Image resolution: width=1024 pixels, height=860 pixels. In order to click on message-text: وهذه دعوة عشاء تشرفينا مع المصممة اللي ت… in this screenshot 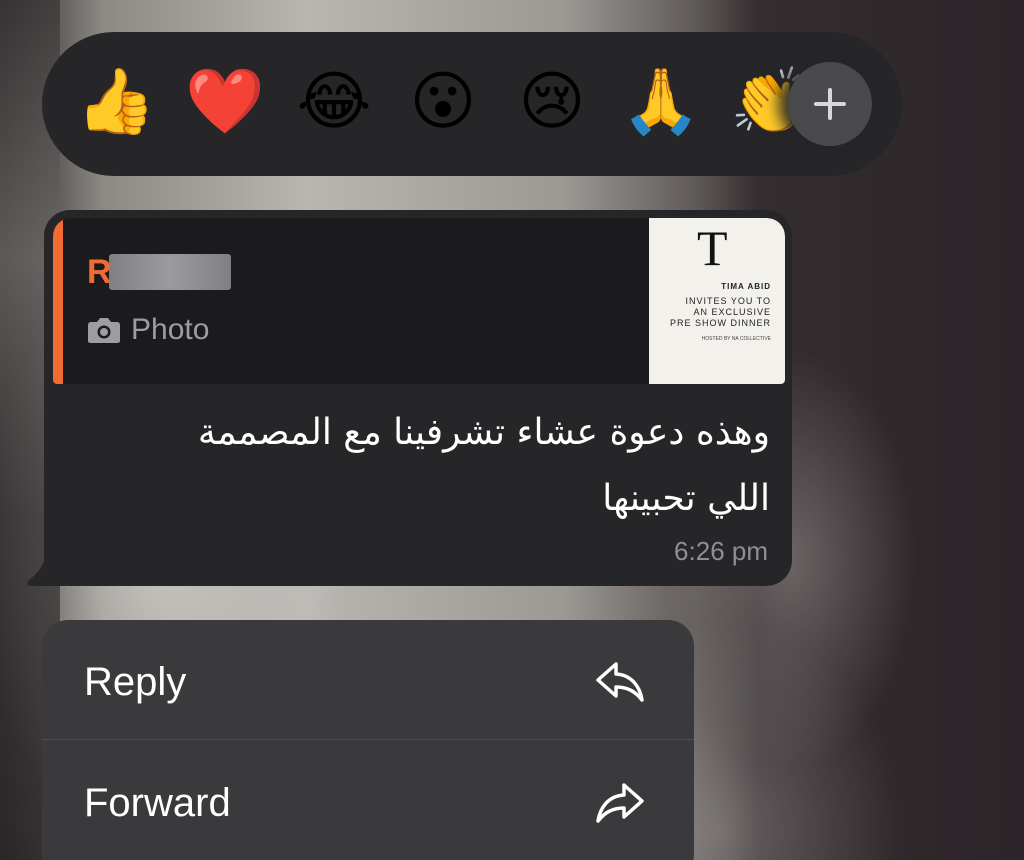, I will do `click(420, 466)`.